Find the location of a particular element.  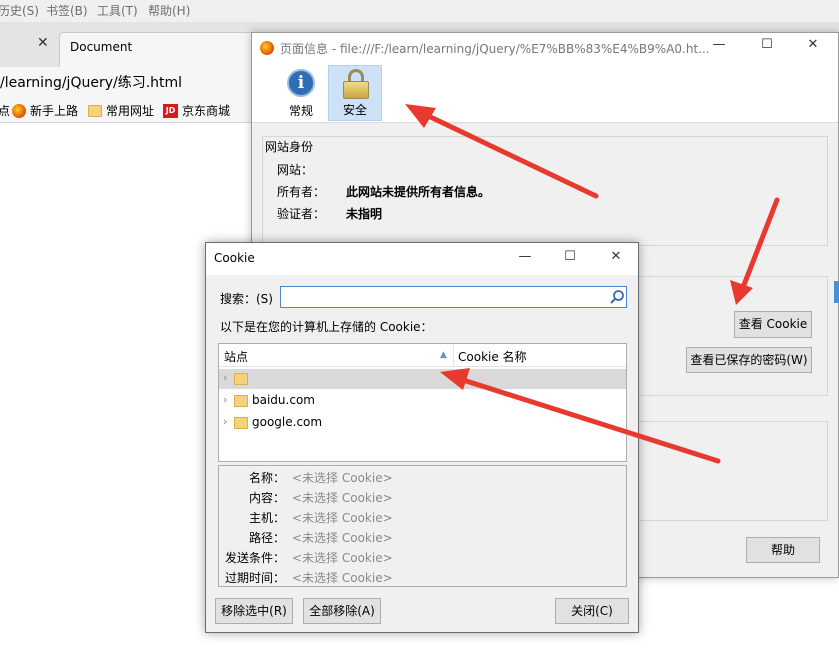

arrow-to-security-tab is located at coordinates (508, 154).